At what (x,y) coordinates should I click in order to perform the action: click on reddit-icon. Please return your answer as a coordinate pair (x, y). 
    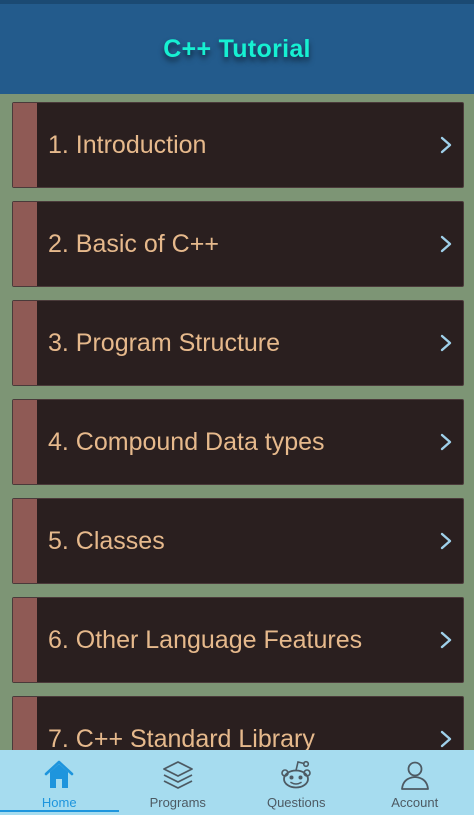
    Looking at the image, I should click on (296, 774).